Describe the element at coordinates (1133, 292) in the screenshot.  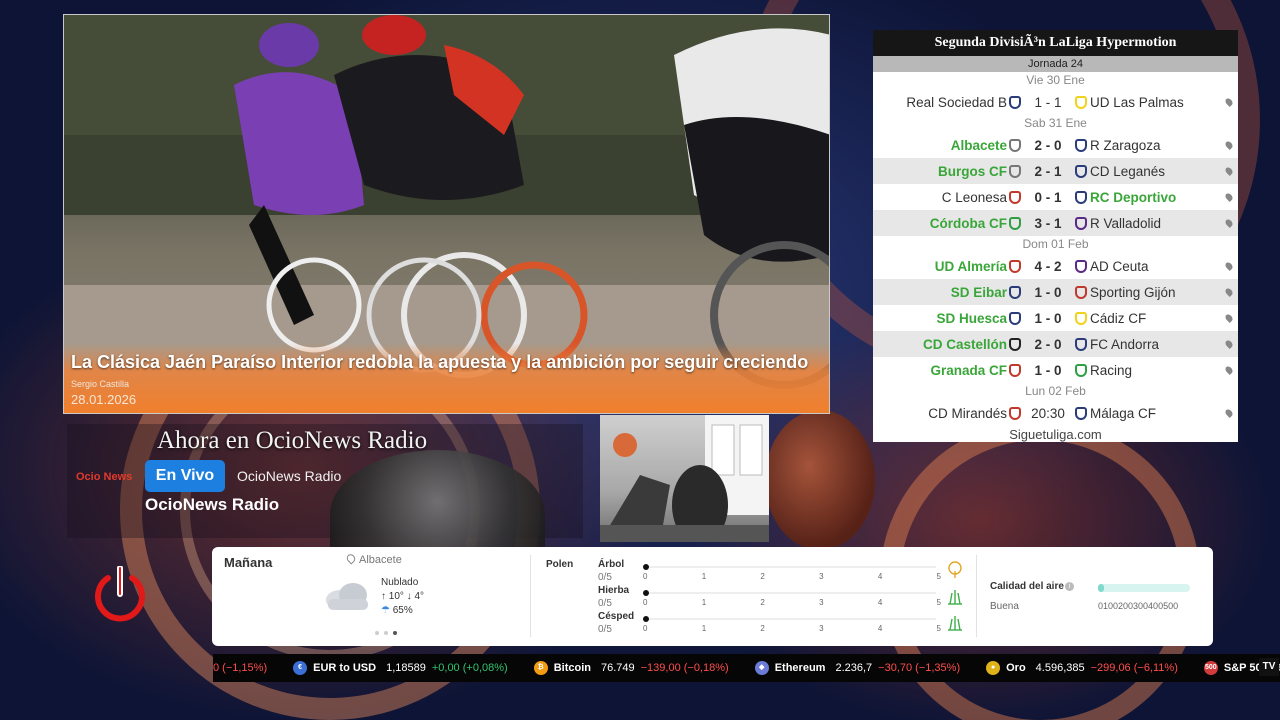
I see `away-team: Sporting Gijón` at that location.